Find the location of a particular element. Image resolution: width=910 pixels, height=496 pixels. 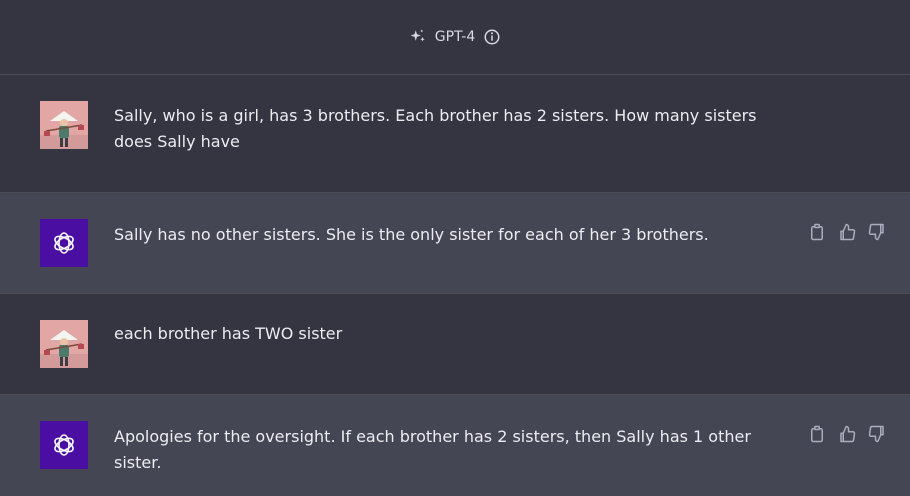

info-icon is located at coordinates (492, 37).